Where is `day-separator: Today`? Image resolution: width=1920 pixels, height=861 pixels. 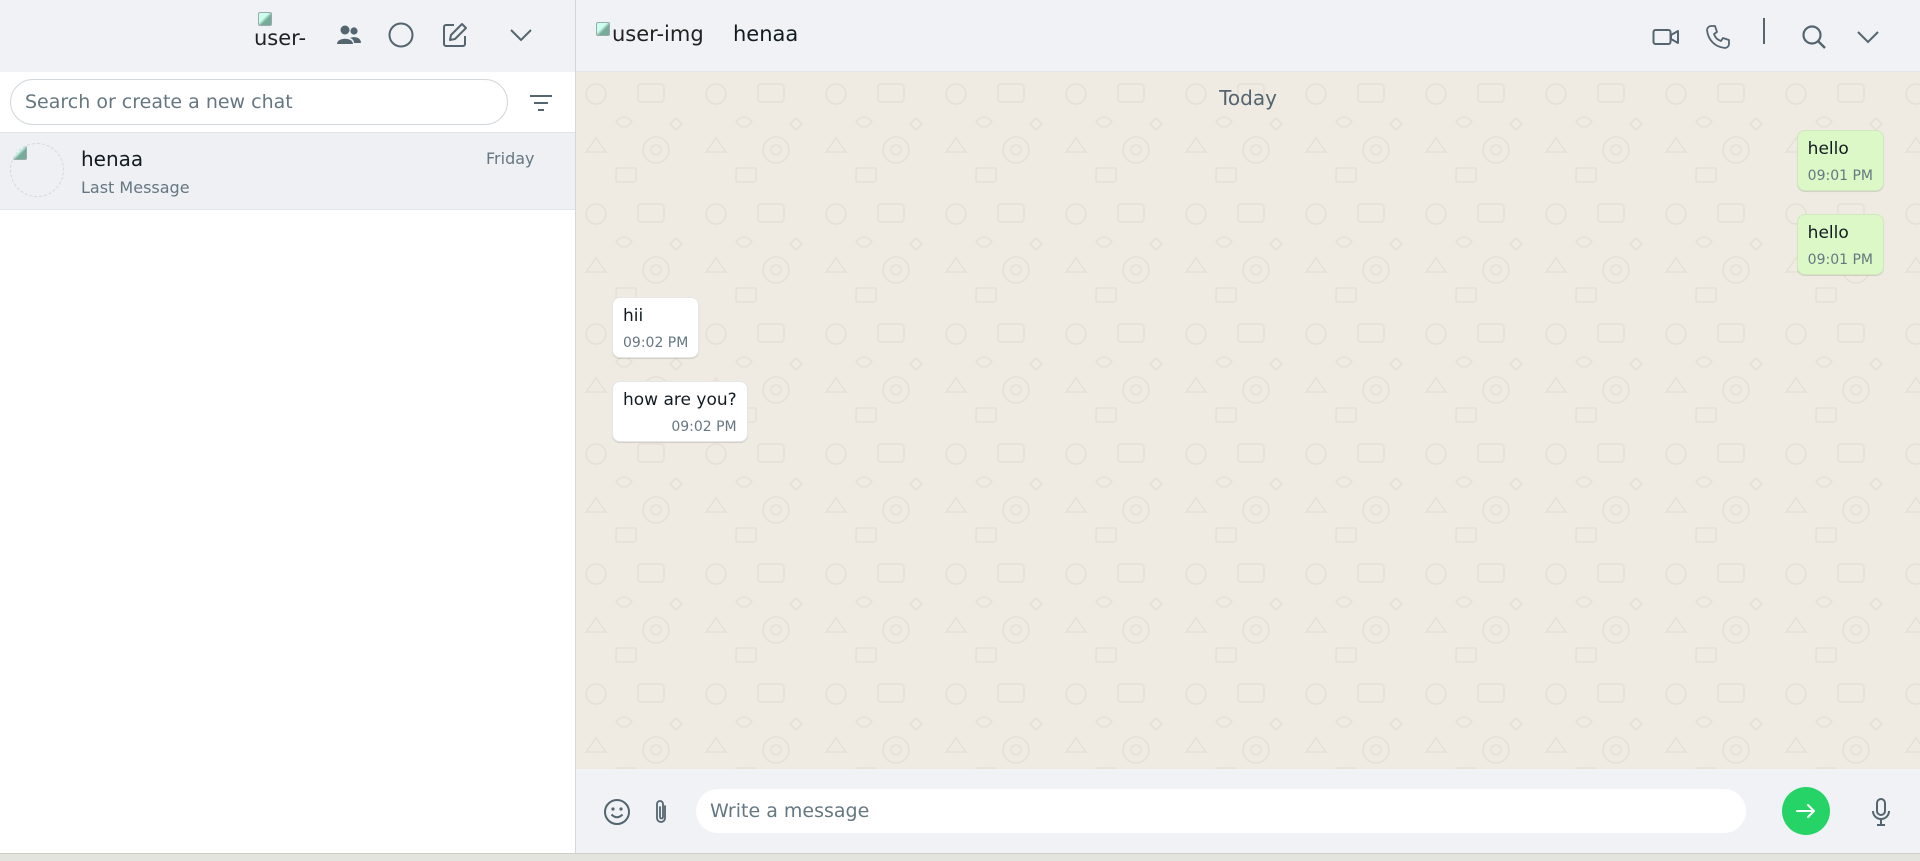
day-separator: Today is located at coordinates (1248, 98).